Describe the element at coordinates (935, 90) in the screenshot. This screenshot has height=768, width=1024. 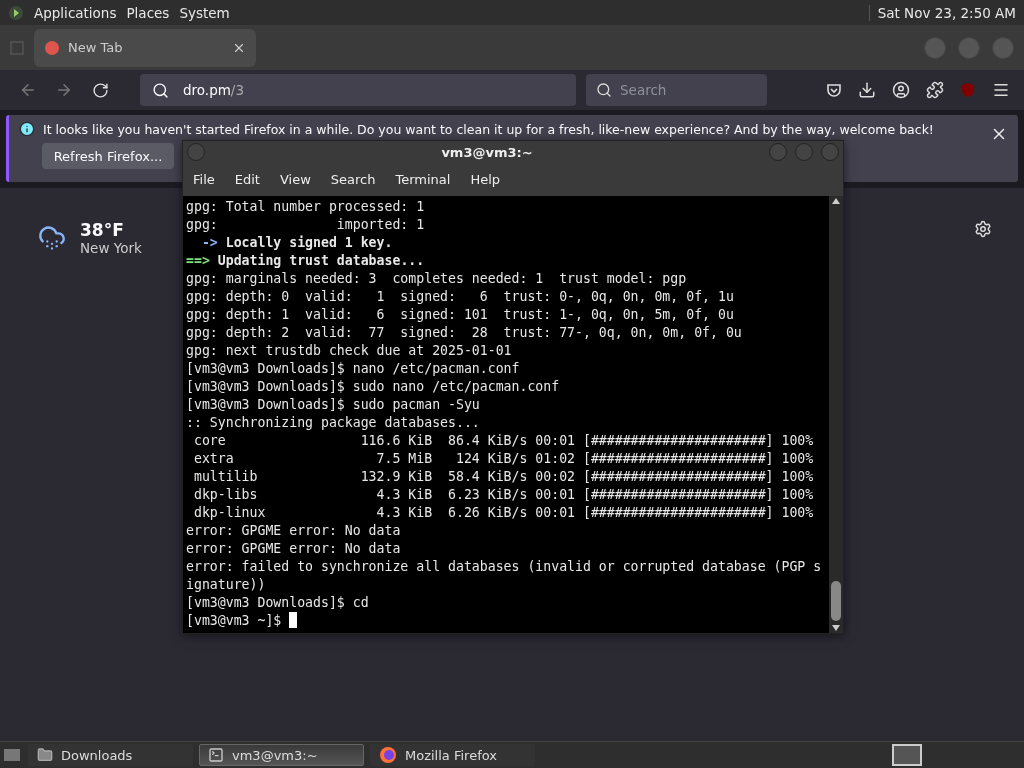
I see `extensions-icon` at that location.